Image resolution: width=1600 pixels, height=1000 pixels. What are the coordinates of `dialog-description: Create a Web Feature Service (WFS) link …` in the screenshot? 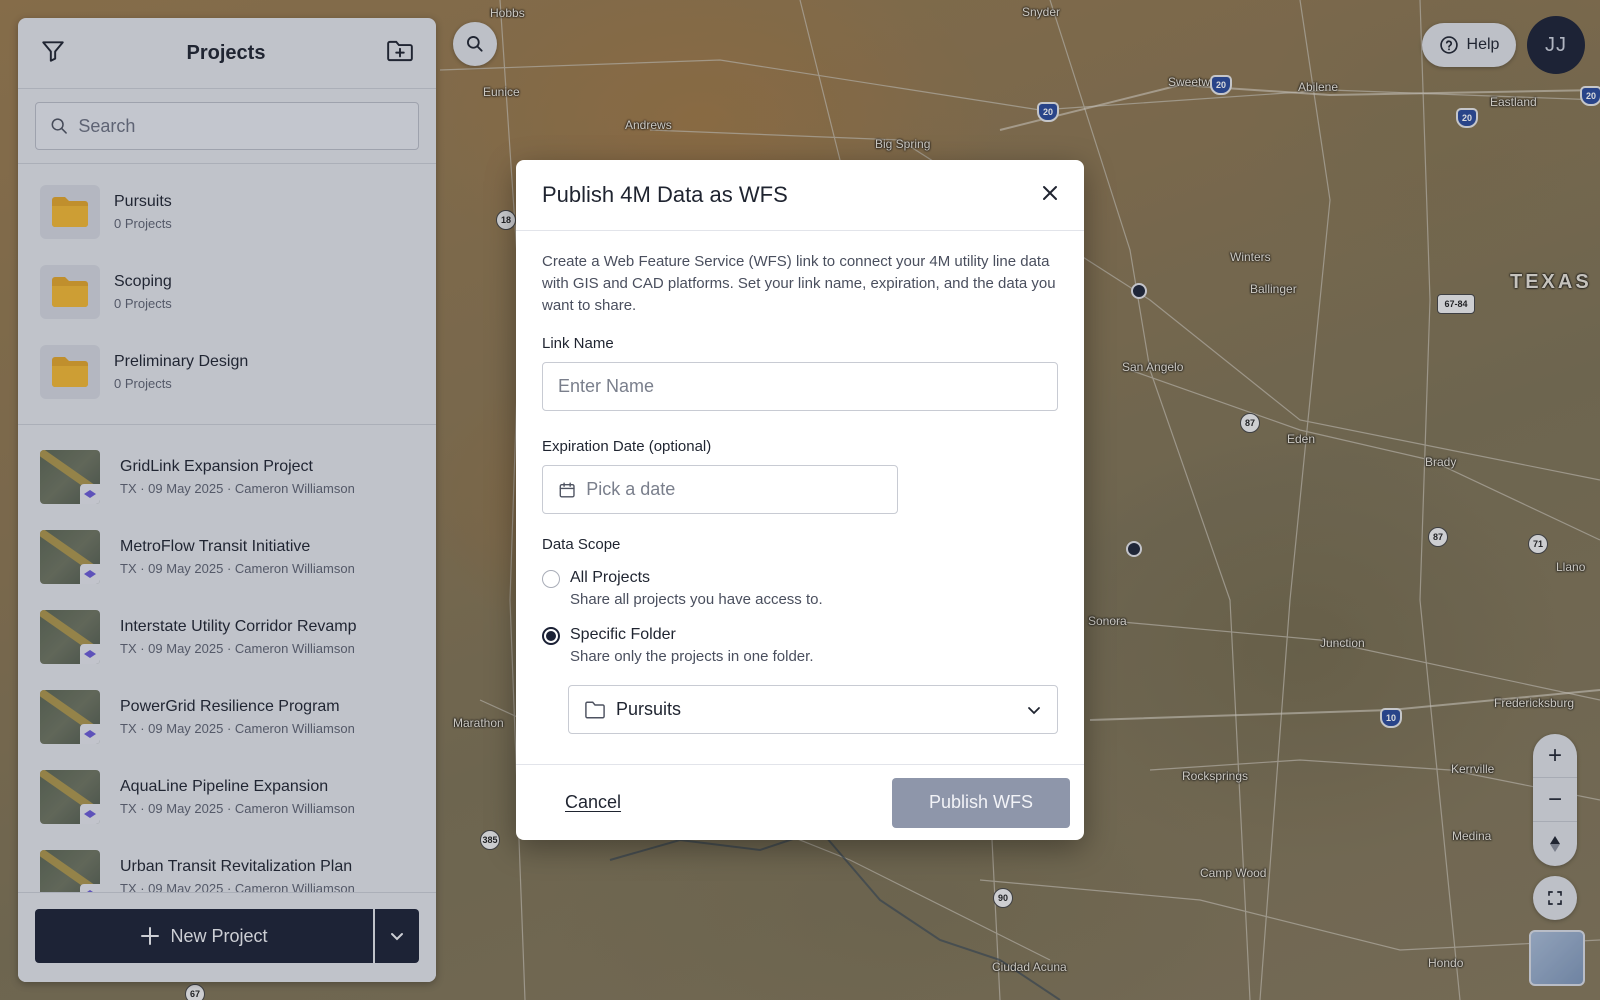 It's located at (799, 283).